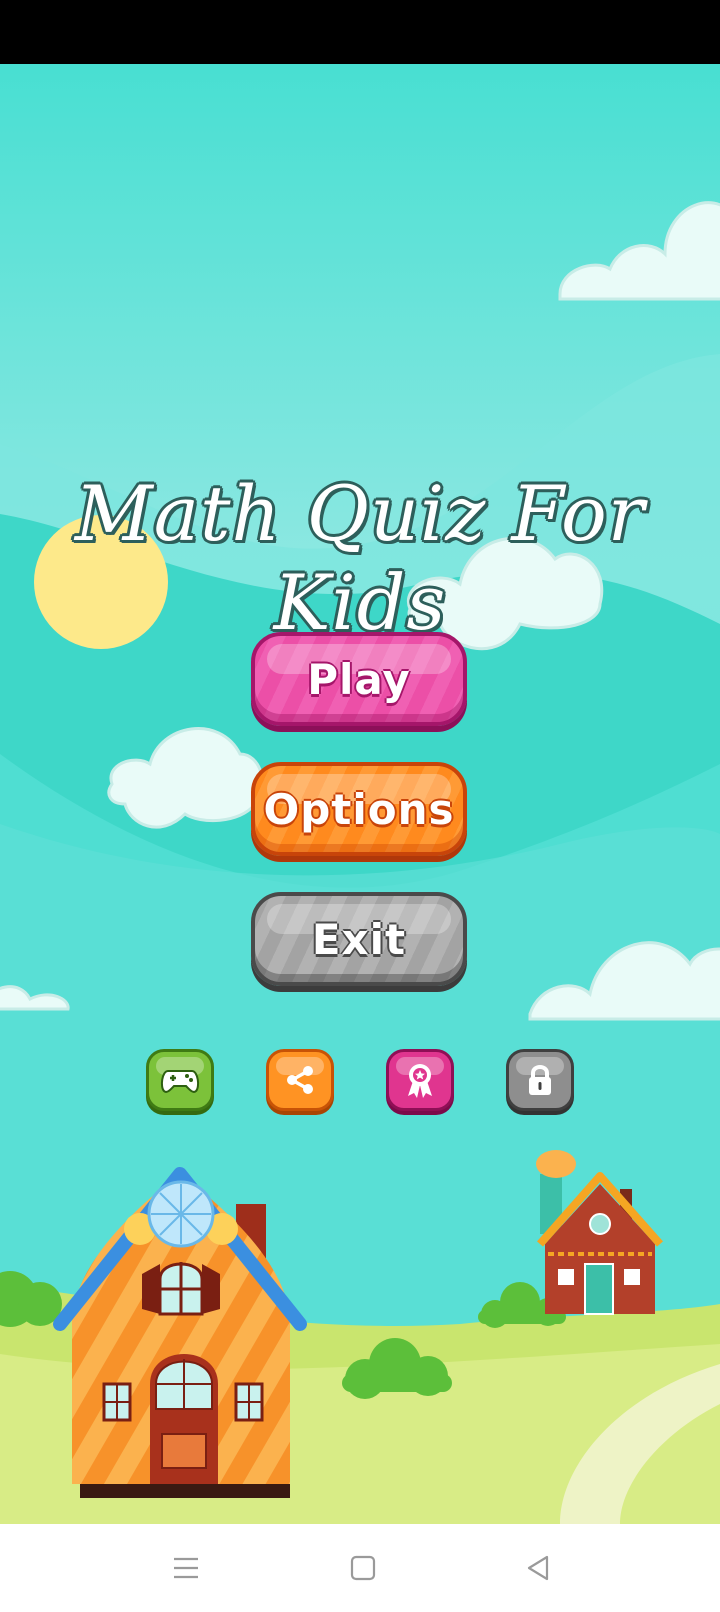 This screenshot has width=720, height=1612. What do you see at coordinates (360, 558) in the screenshot?
I see `game-title: Math Quiz For Kids` at bounding box center [360, 558].